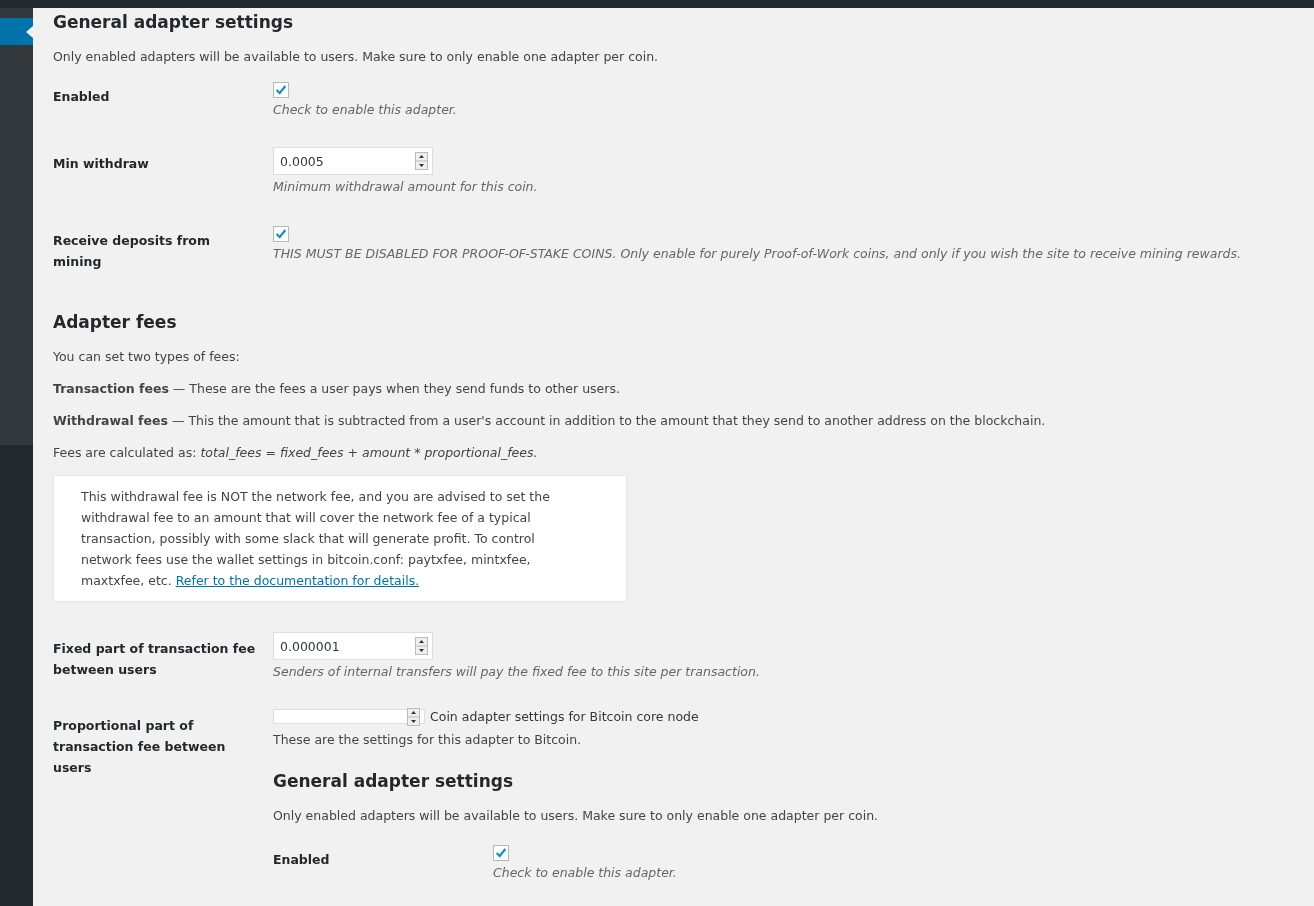 The image size is (1314, 906). What do you see at coordinates (550, 421) in the screenshot?
I see `description-text: Withdrawal fees — This the amount that is subtracted from a user's account in addition to the amount that they send to another address on the blockchain.` at bounding box center [550, 421].